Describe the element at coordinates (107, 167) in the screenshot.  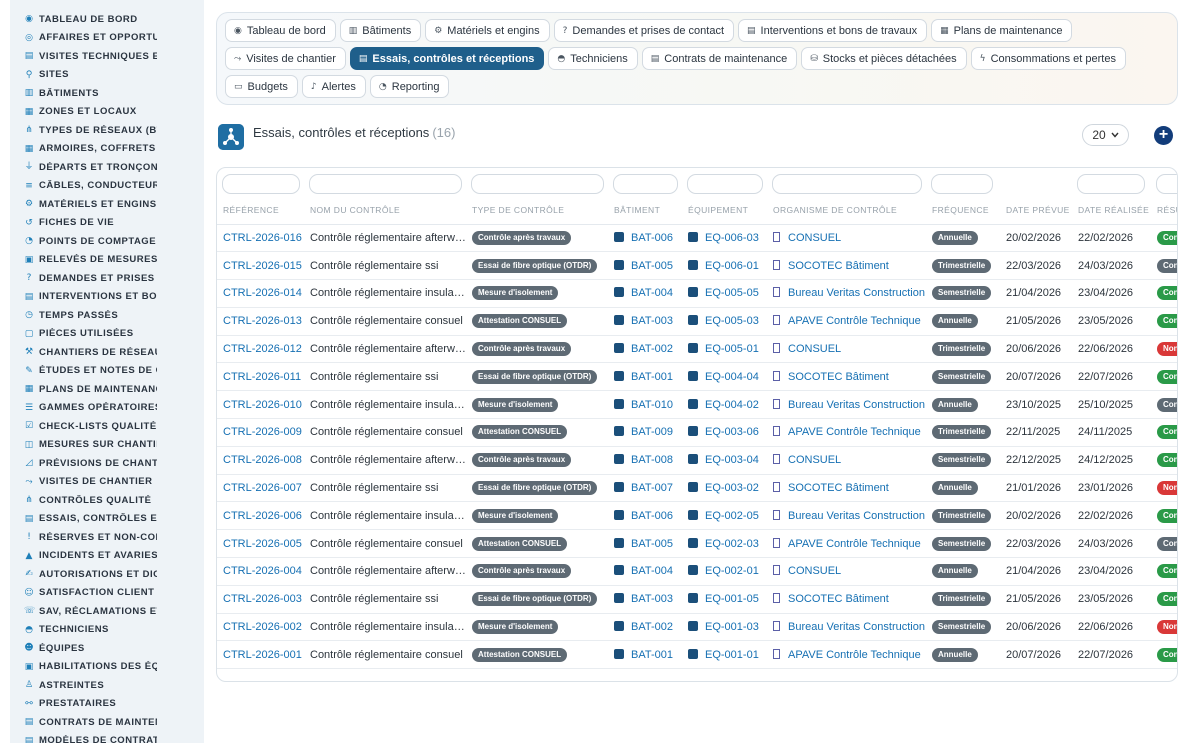
I see `sidebar-item: ⏚ DÉPARTS ET TRONÇONS` at that location.